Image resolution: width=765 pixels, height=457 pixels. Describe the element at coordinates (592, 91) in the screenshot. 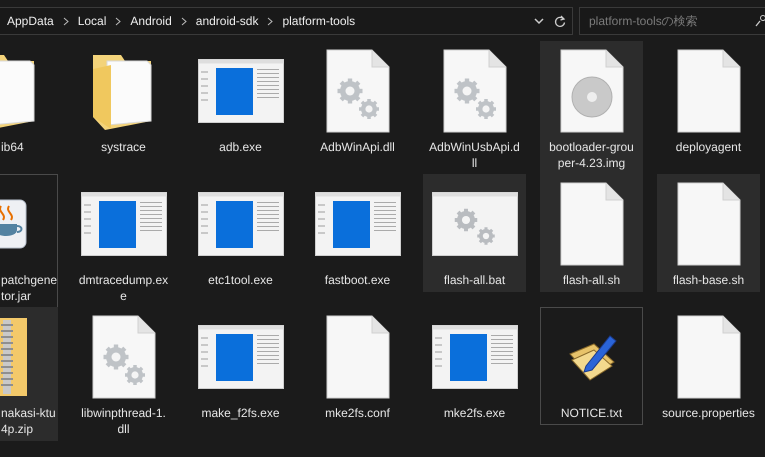

I see `disc-document-icon` at that location.